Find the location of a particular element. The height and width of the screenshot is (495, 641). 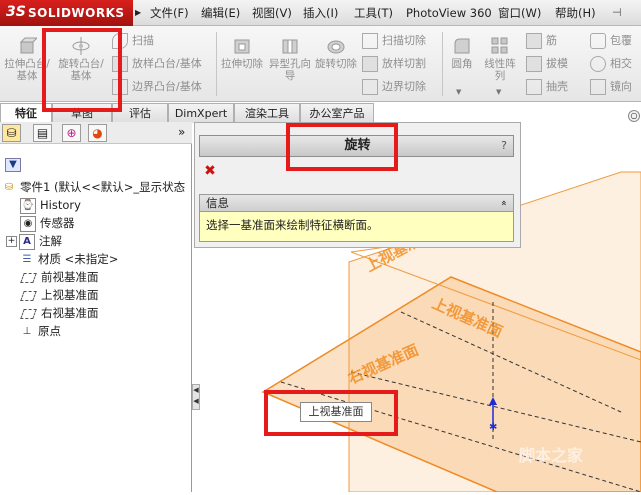

tree-item-right-plane: 右视基准面 is located at coordinates (59, 313).